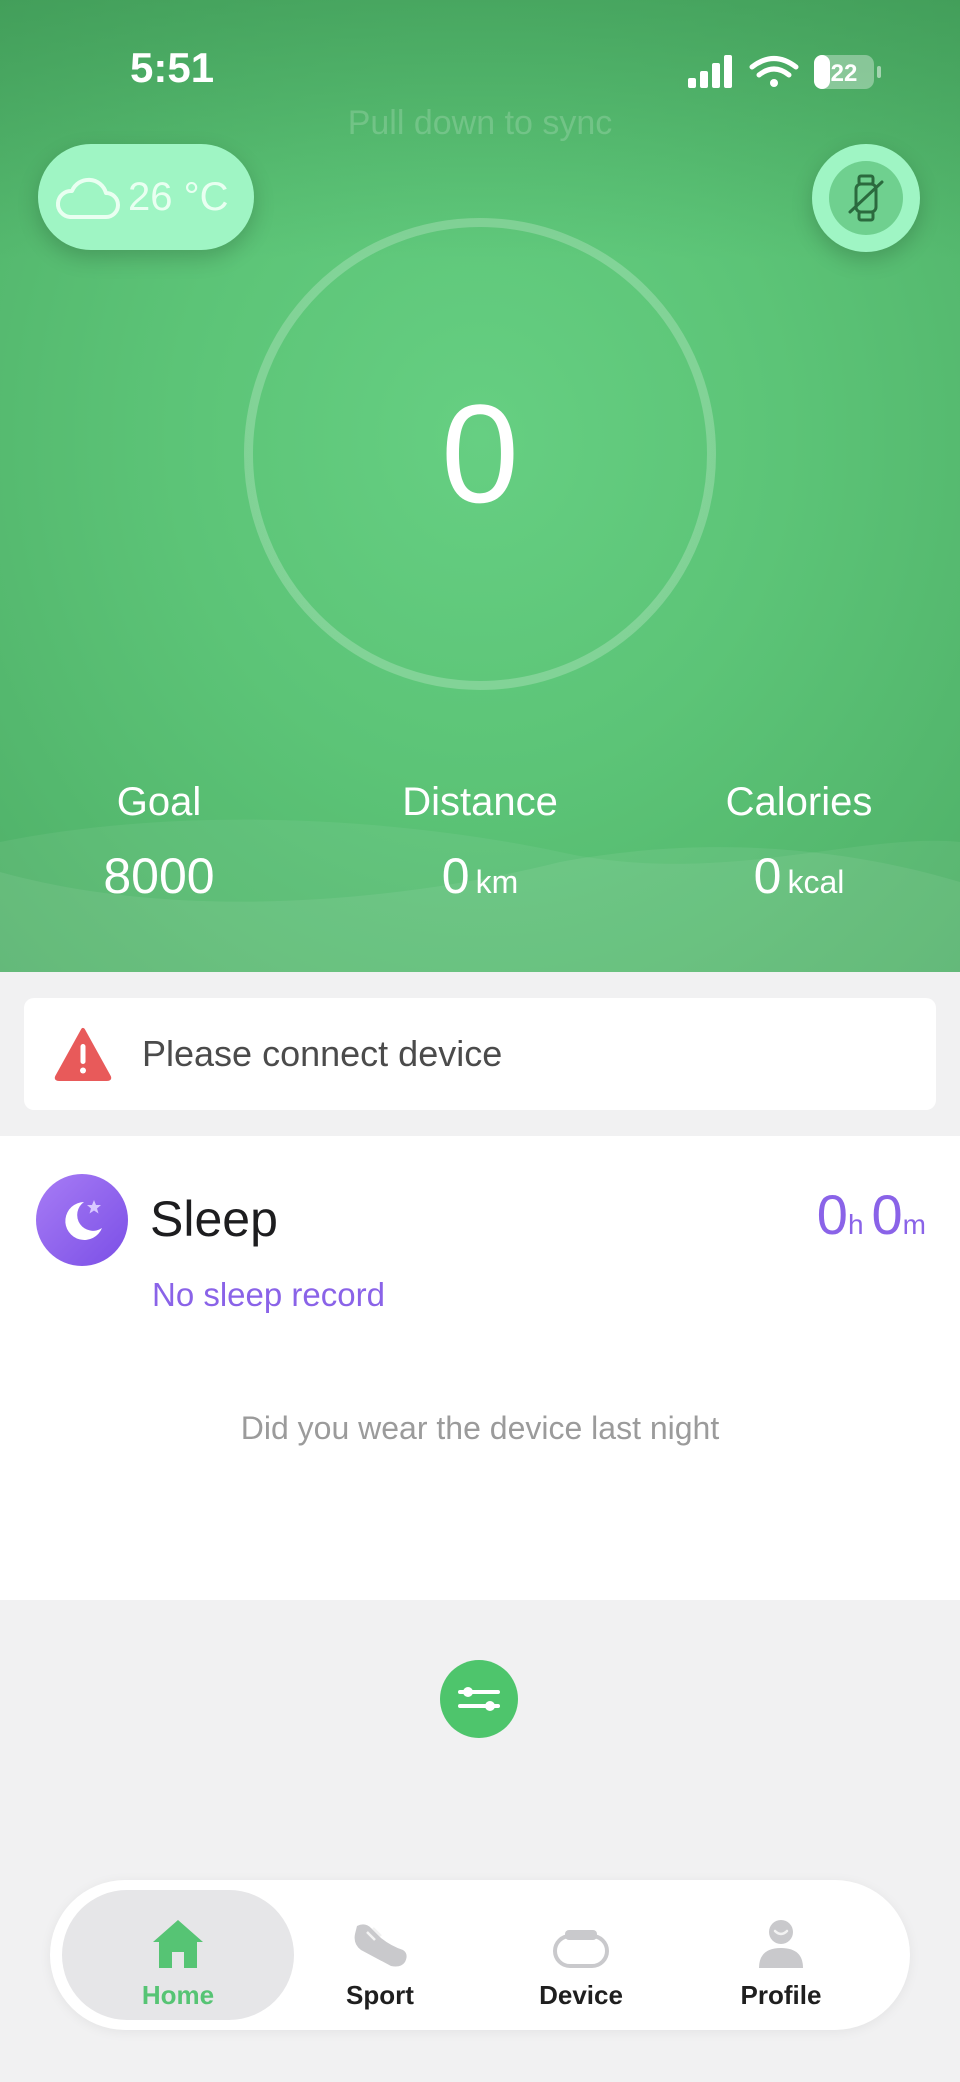  I want to click on band-icon, so click(581, 1949).